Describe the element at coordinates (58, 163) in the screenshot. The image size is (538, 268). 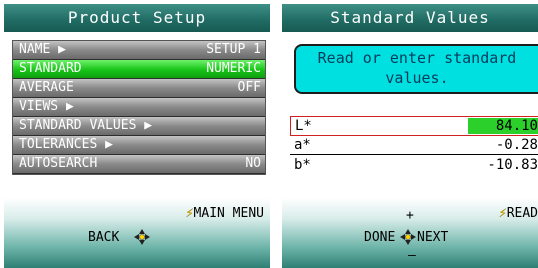
I see `menu-item-label: AUTOSEARCH` at that location.